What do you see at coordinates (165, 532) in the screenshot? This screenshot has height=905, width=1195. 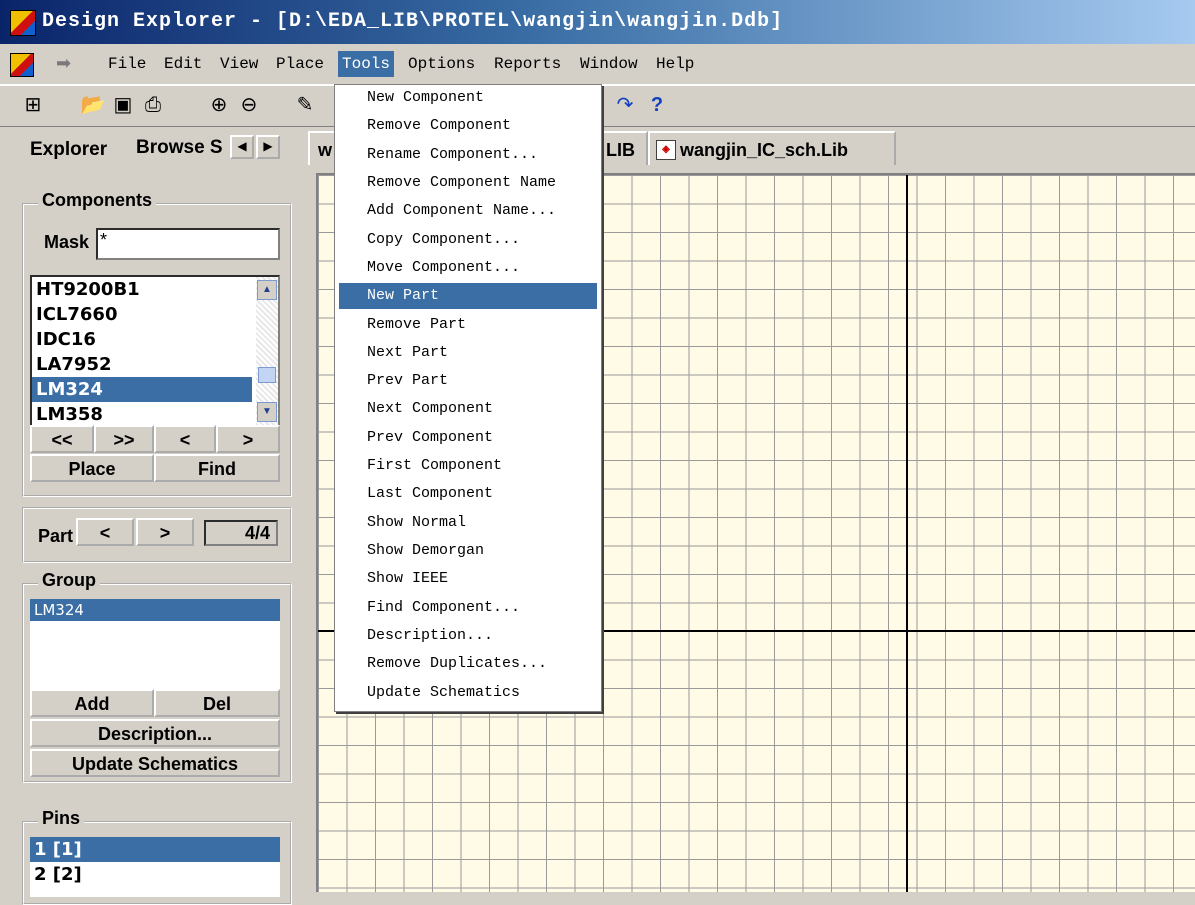 I see `part-next-button: >` at bounding box center [165, 532].